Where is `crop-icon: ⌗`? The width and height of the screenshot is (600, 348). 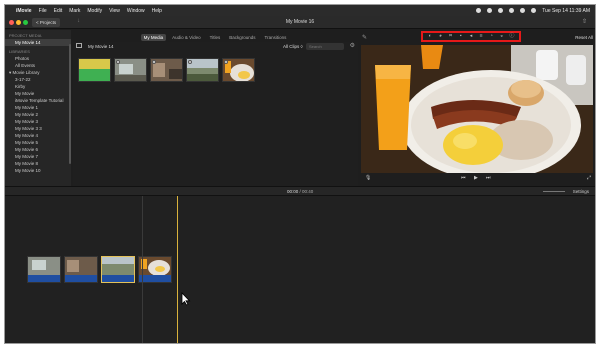 crop-icon: ⌗ is located at coordinates (450, 36).